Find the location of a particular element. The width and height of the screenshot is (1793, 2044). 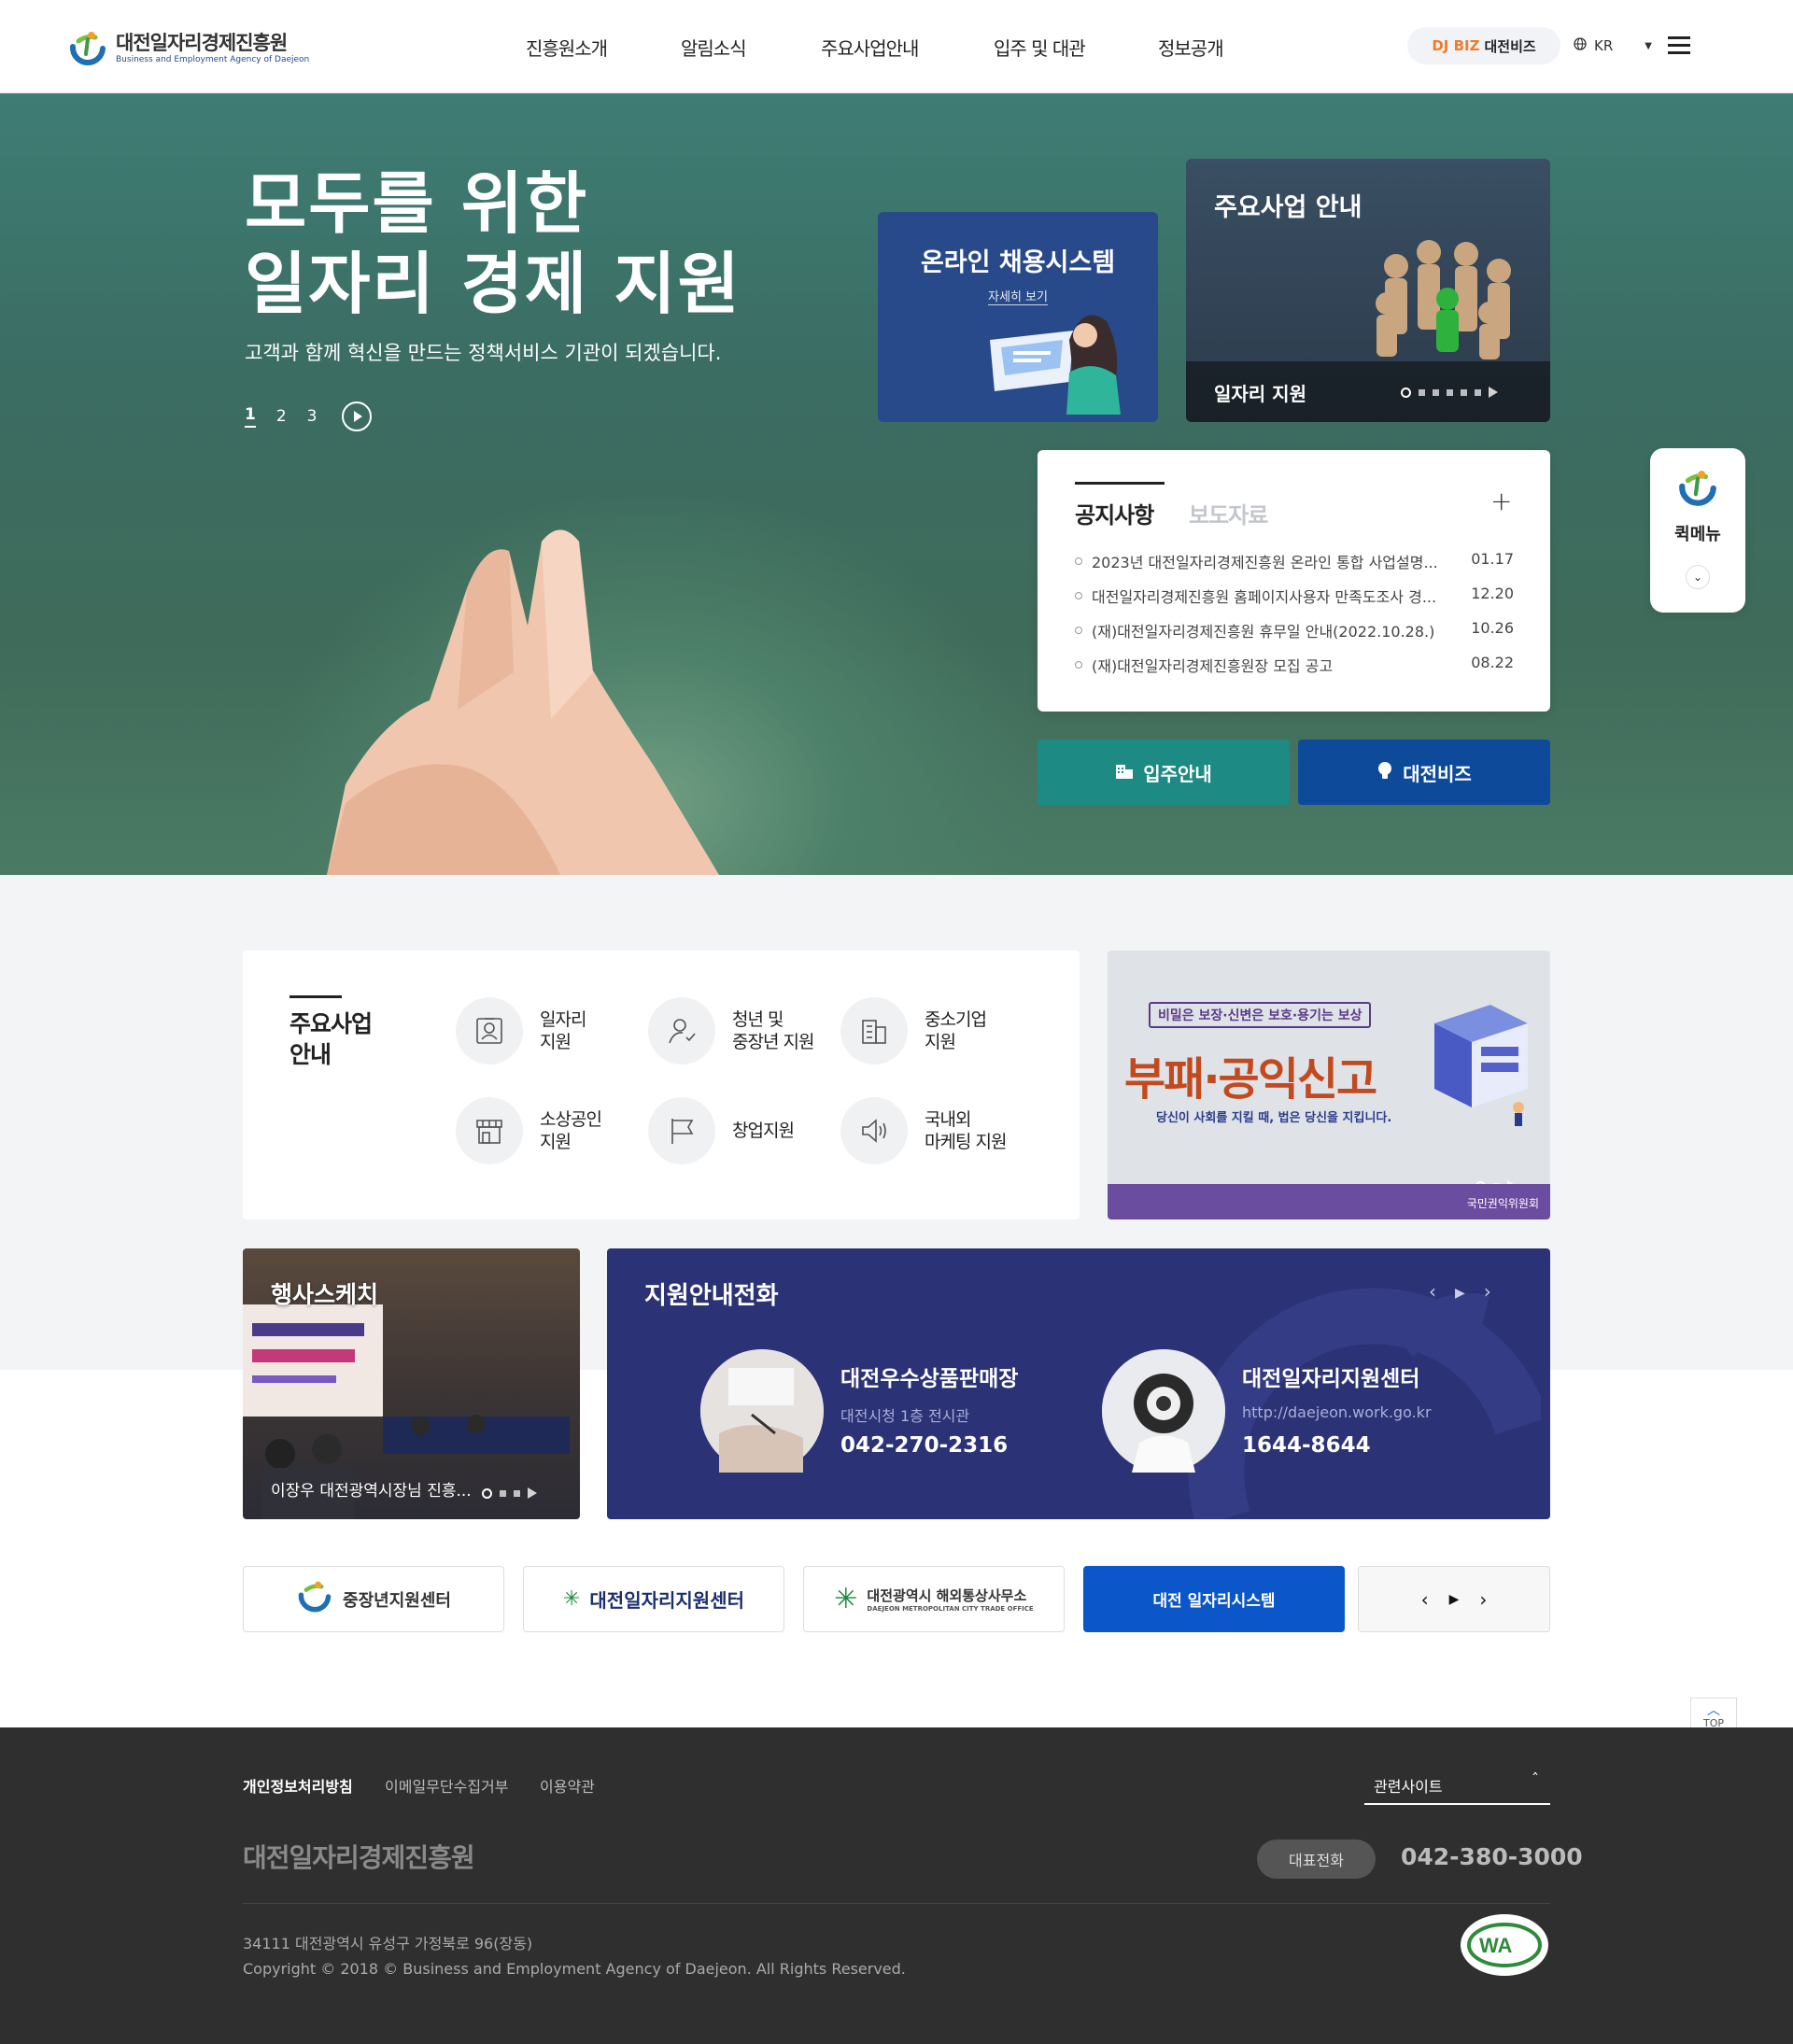

hero-pager: 1 2 3 is located at coordinates (308, 416).